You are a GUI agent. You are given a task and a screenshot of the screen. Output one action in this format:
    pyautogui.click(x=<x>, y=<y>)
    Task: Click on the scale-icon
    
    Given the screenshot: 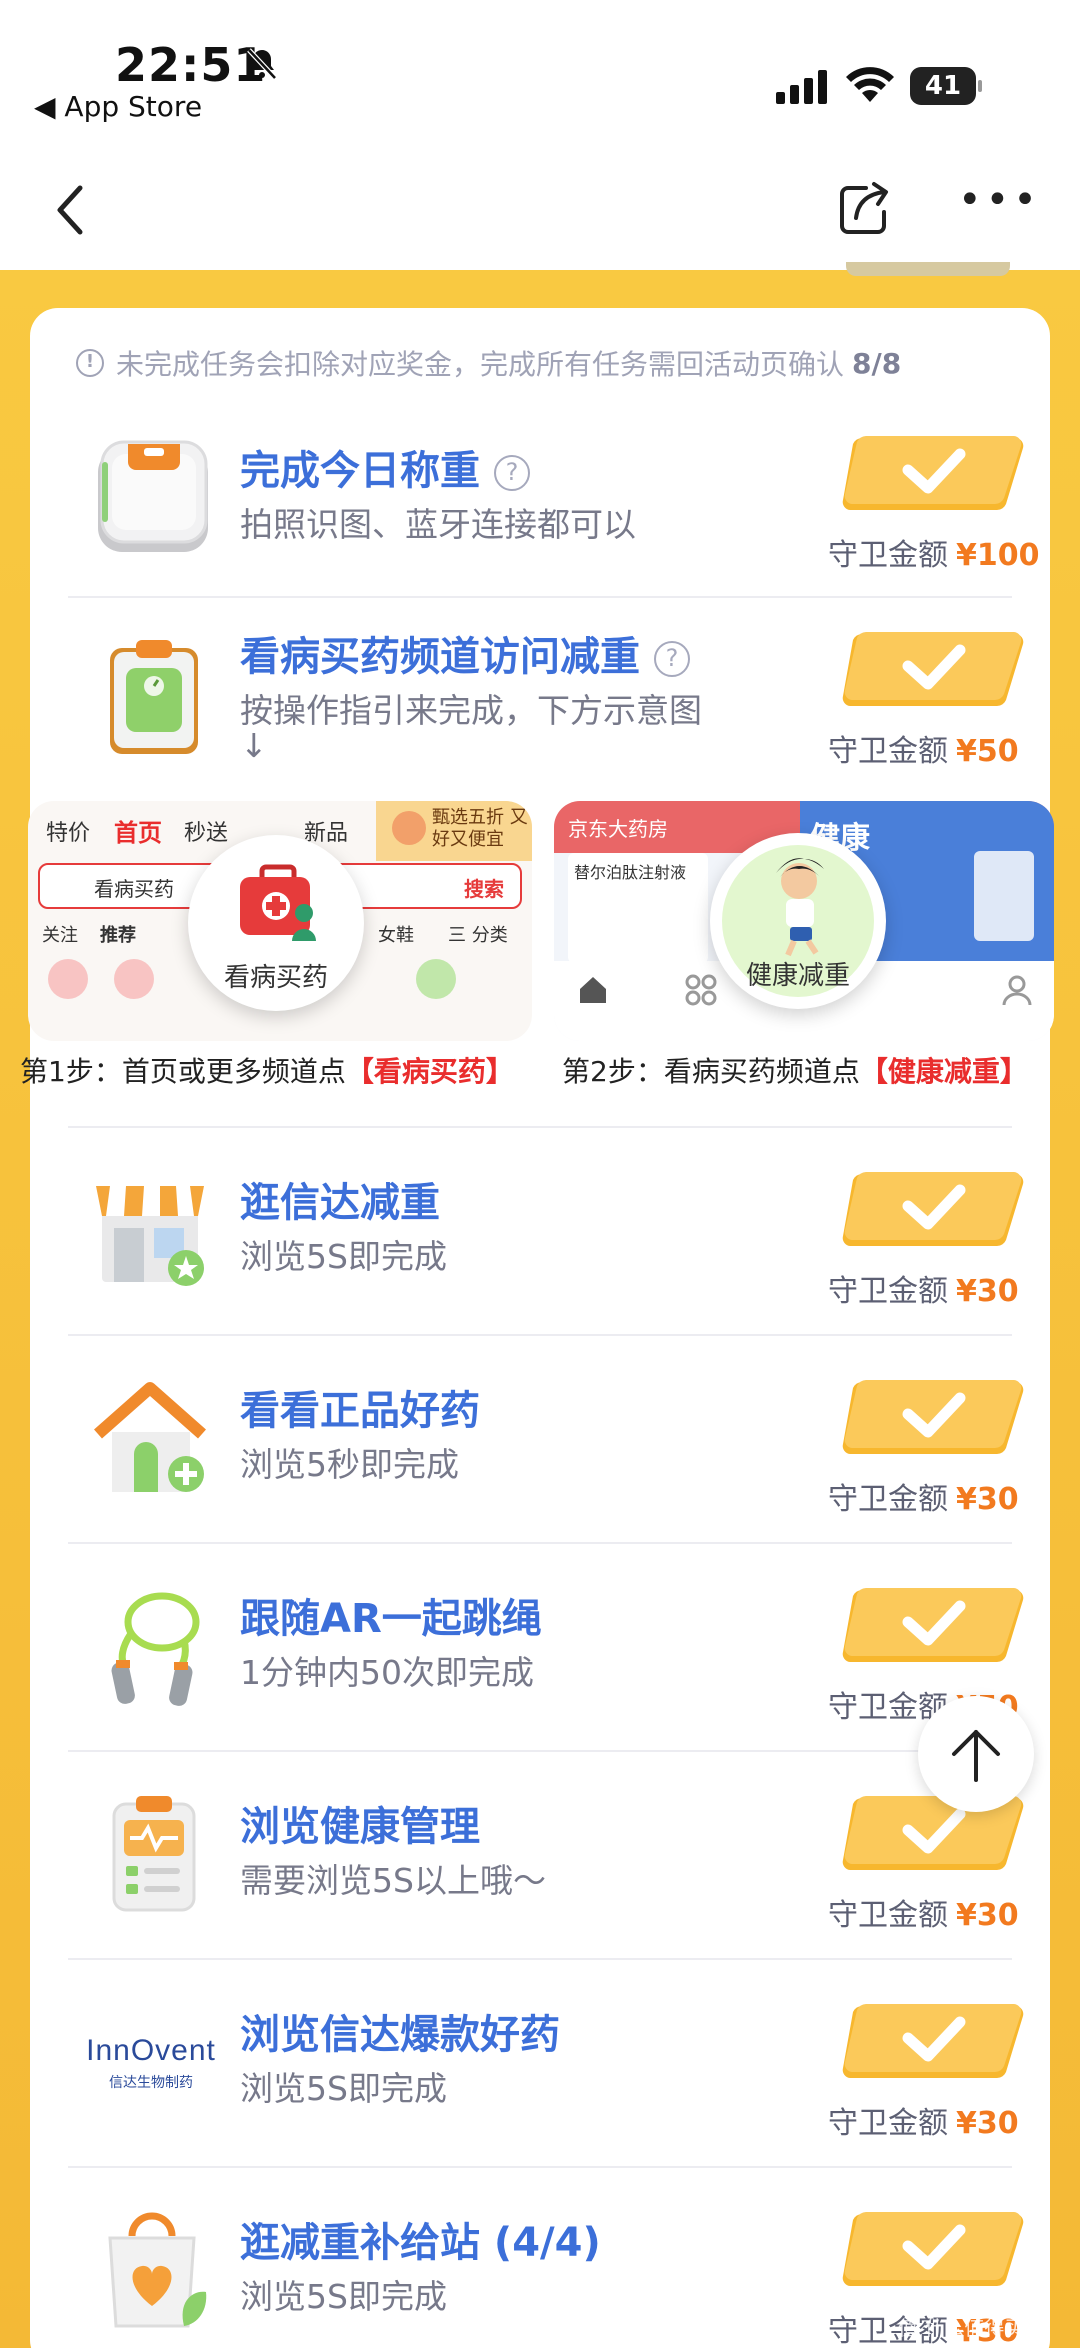 What is the action you would take?
    pyautogui.click(x=153, y=496)
    